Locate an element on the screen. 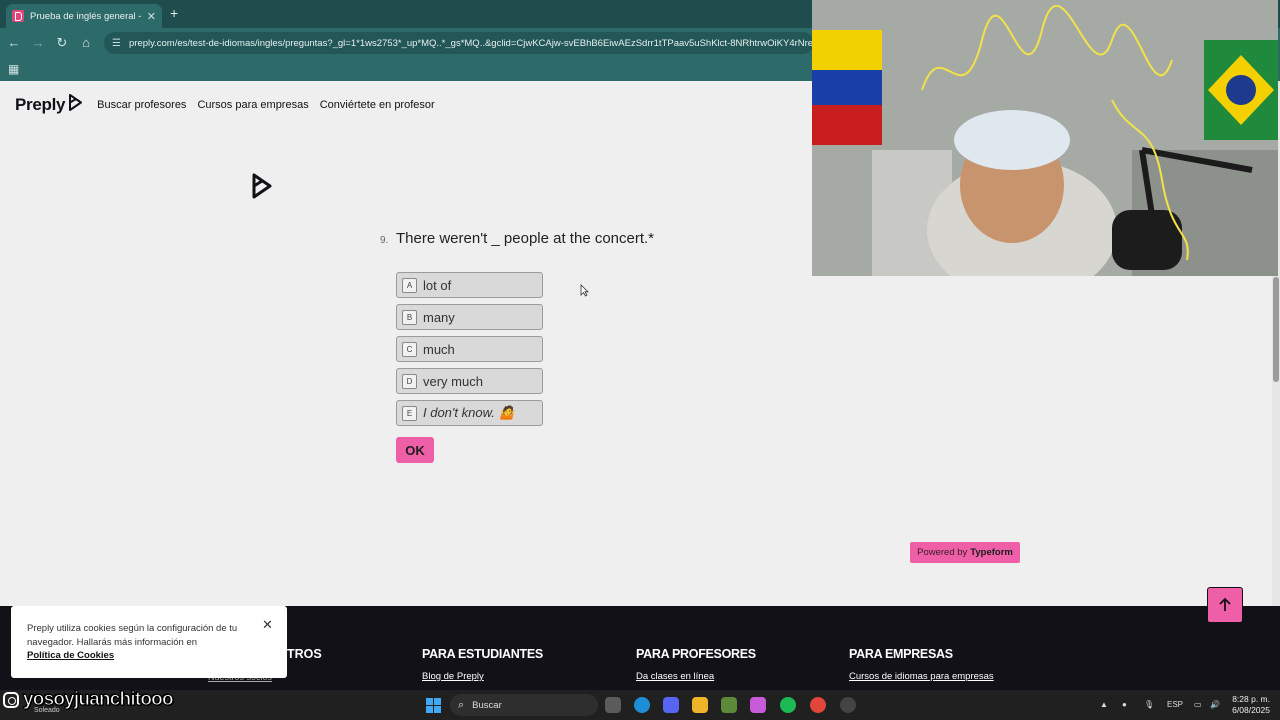  new-tab-icon: + is located at coordinates (174, 13).